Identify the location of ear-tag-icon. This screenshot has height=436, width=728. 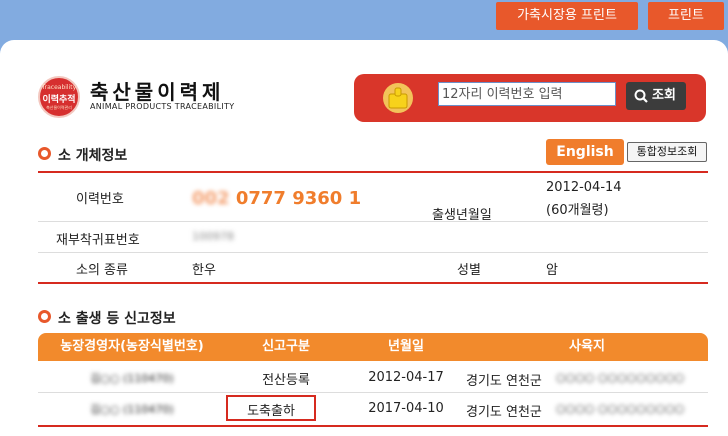
(398, 98).